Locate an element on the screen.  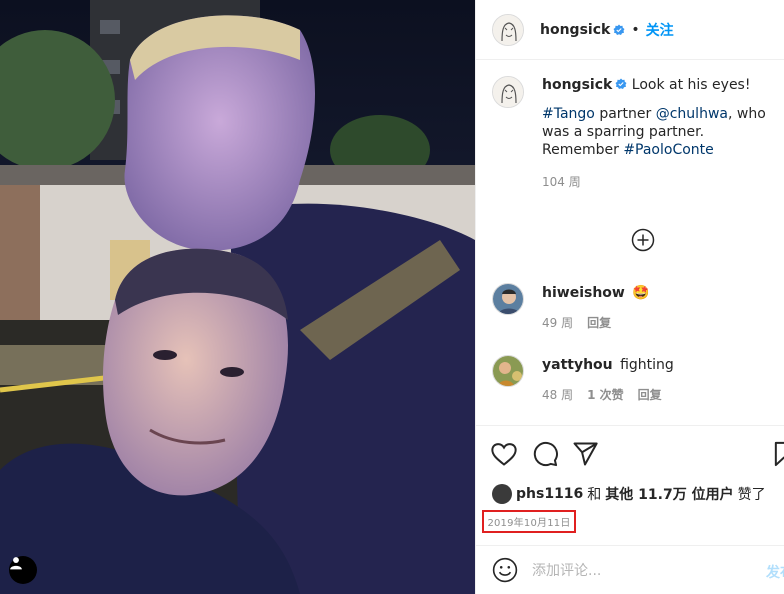
likes-summary: phs1116 和 其他 11.7万 位用户 赞了 is located at coordinates (631, 494).